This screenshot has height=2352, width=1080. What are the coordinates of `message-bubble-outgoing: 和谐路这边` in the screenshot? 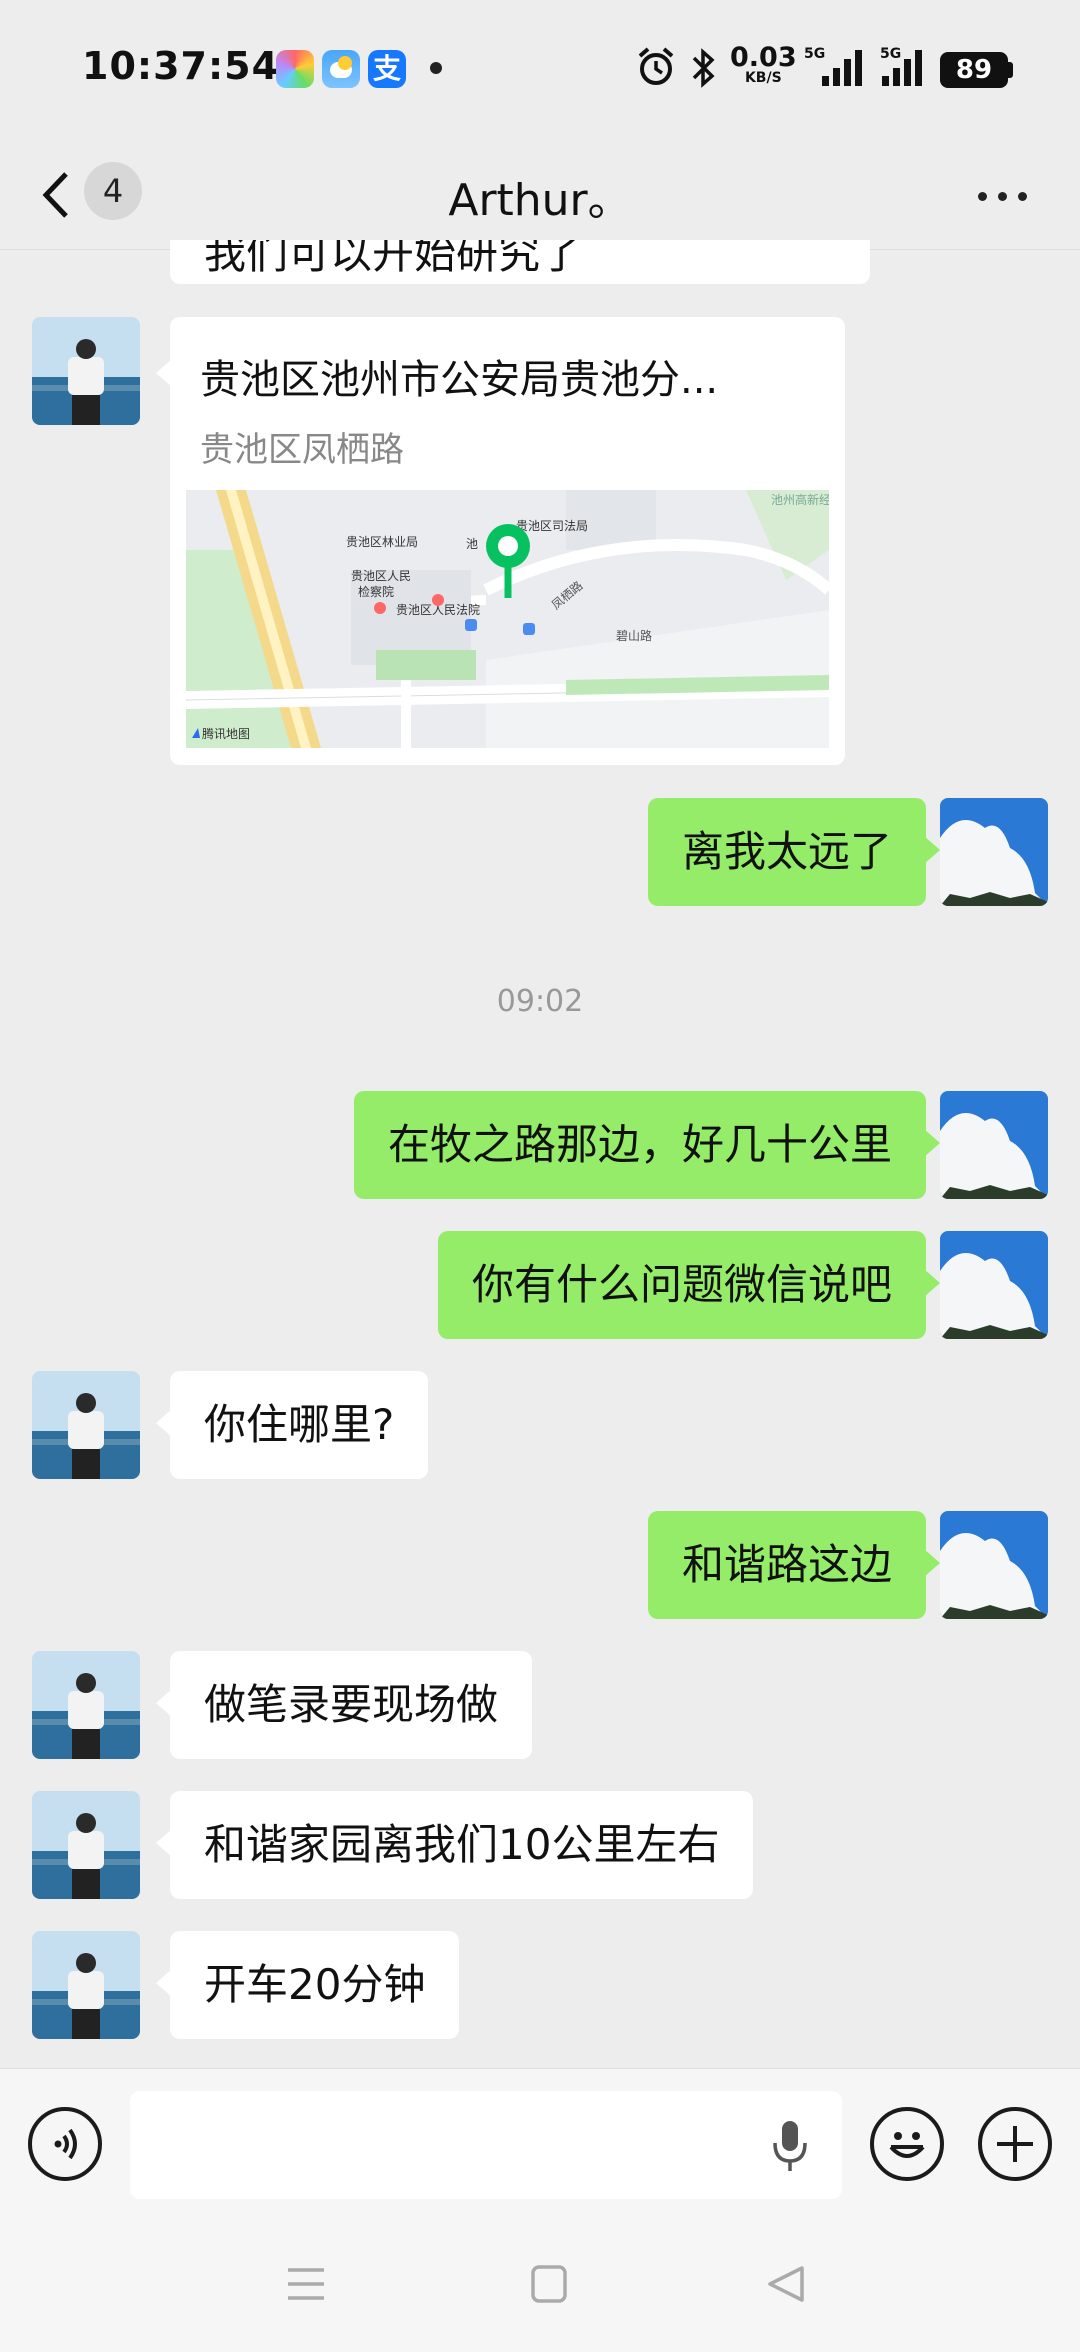 It's located at (794, 1565).